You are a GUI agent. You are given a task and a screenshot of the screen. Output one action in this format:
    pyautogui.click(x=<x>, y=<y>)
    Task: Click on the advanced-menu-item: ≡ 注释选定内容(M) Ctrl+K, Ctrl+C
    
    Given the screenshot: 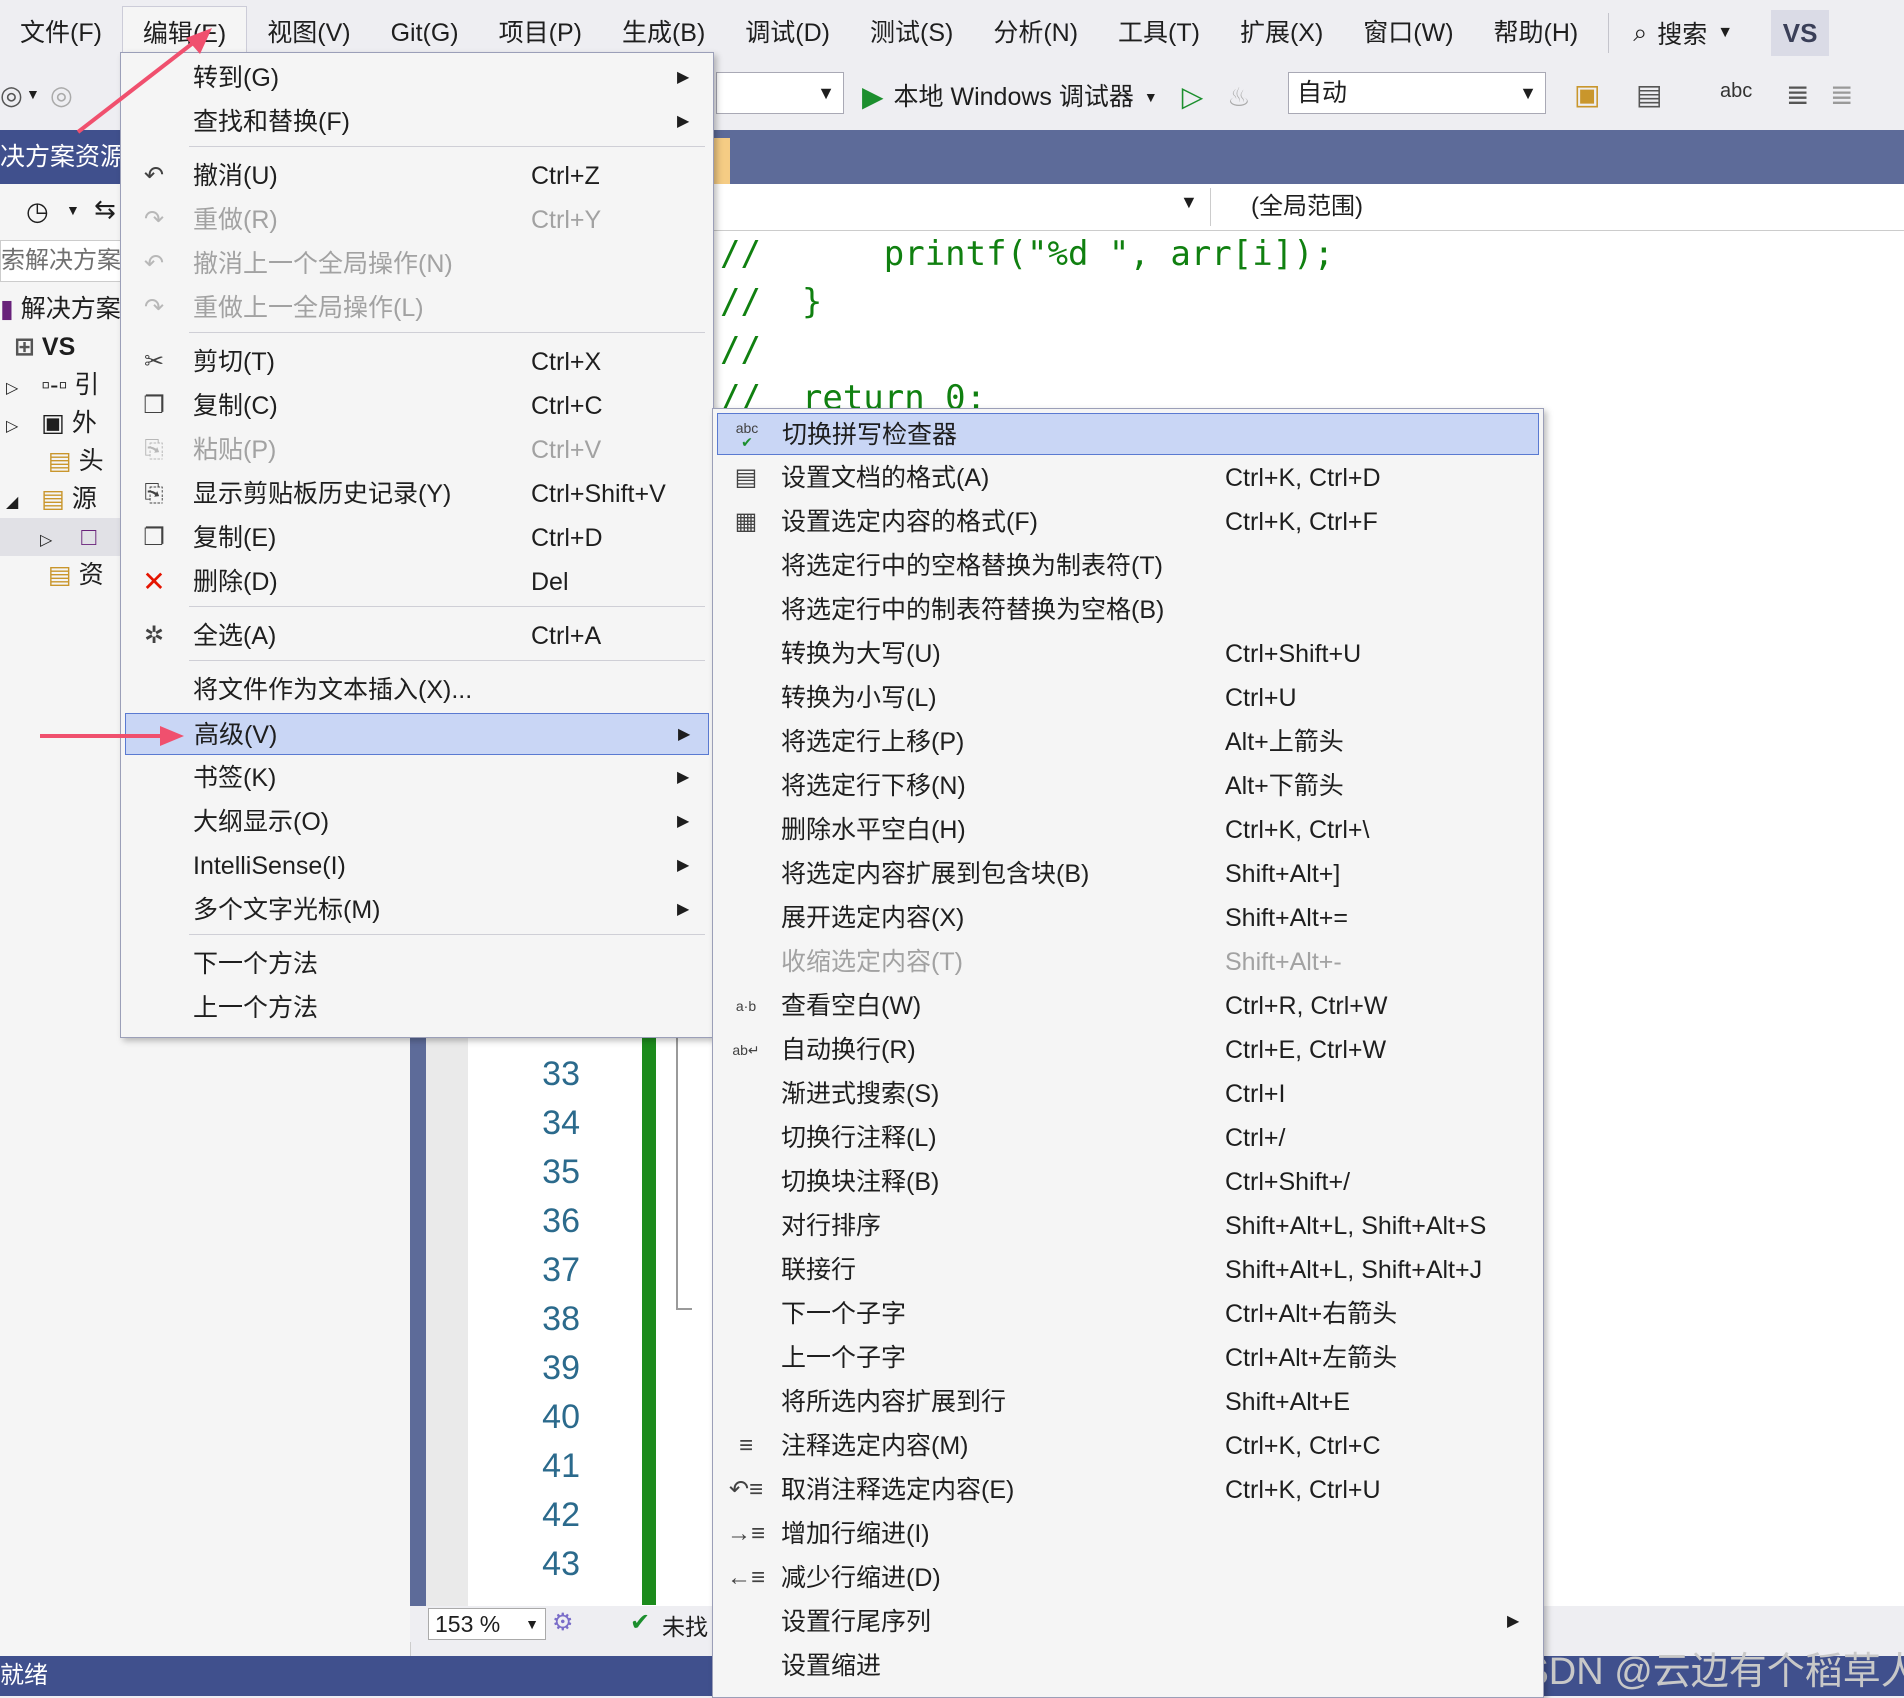 What is the action you would take?
    pyautogui.click(x=1128, y=1446)
    